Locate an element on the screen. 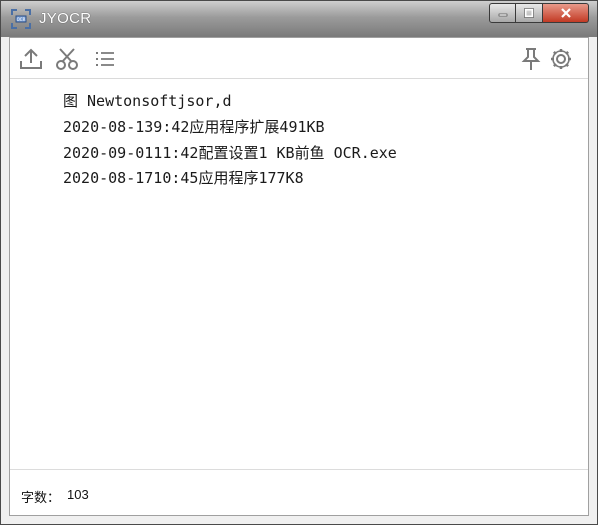  gear-icon is located at coordinates (561, 59).